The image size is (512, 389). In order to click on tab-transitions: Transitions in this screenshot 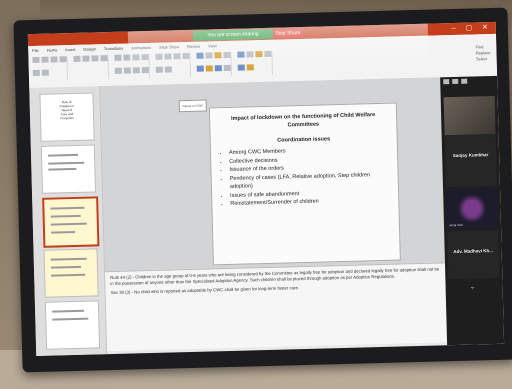, I will do `click(114, 49)`.